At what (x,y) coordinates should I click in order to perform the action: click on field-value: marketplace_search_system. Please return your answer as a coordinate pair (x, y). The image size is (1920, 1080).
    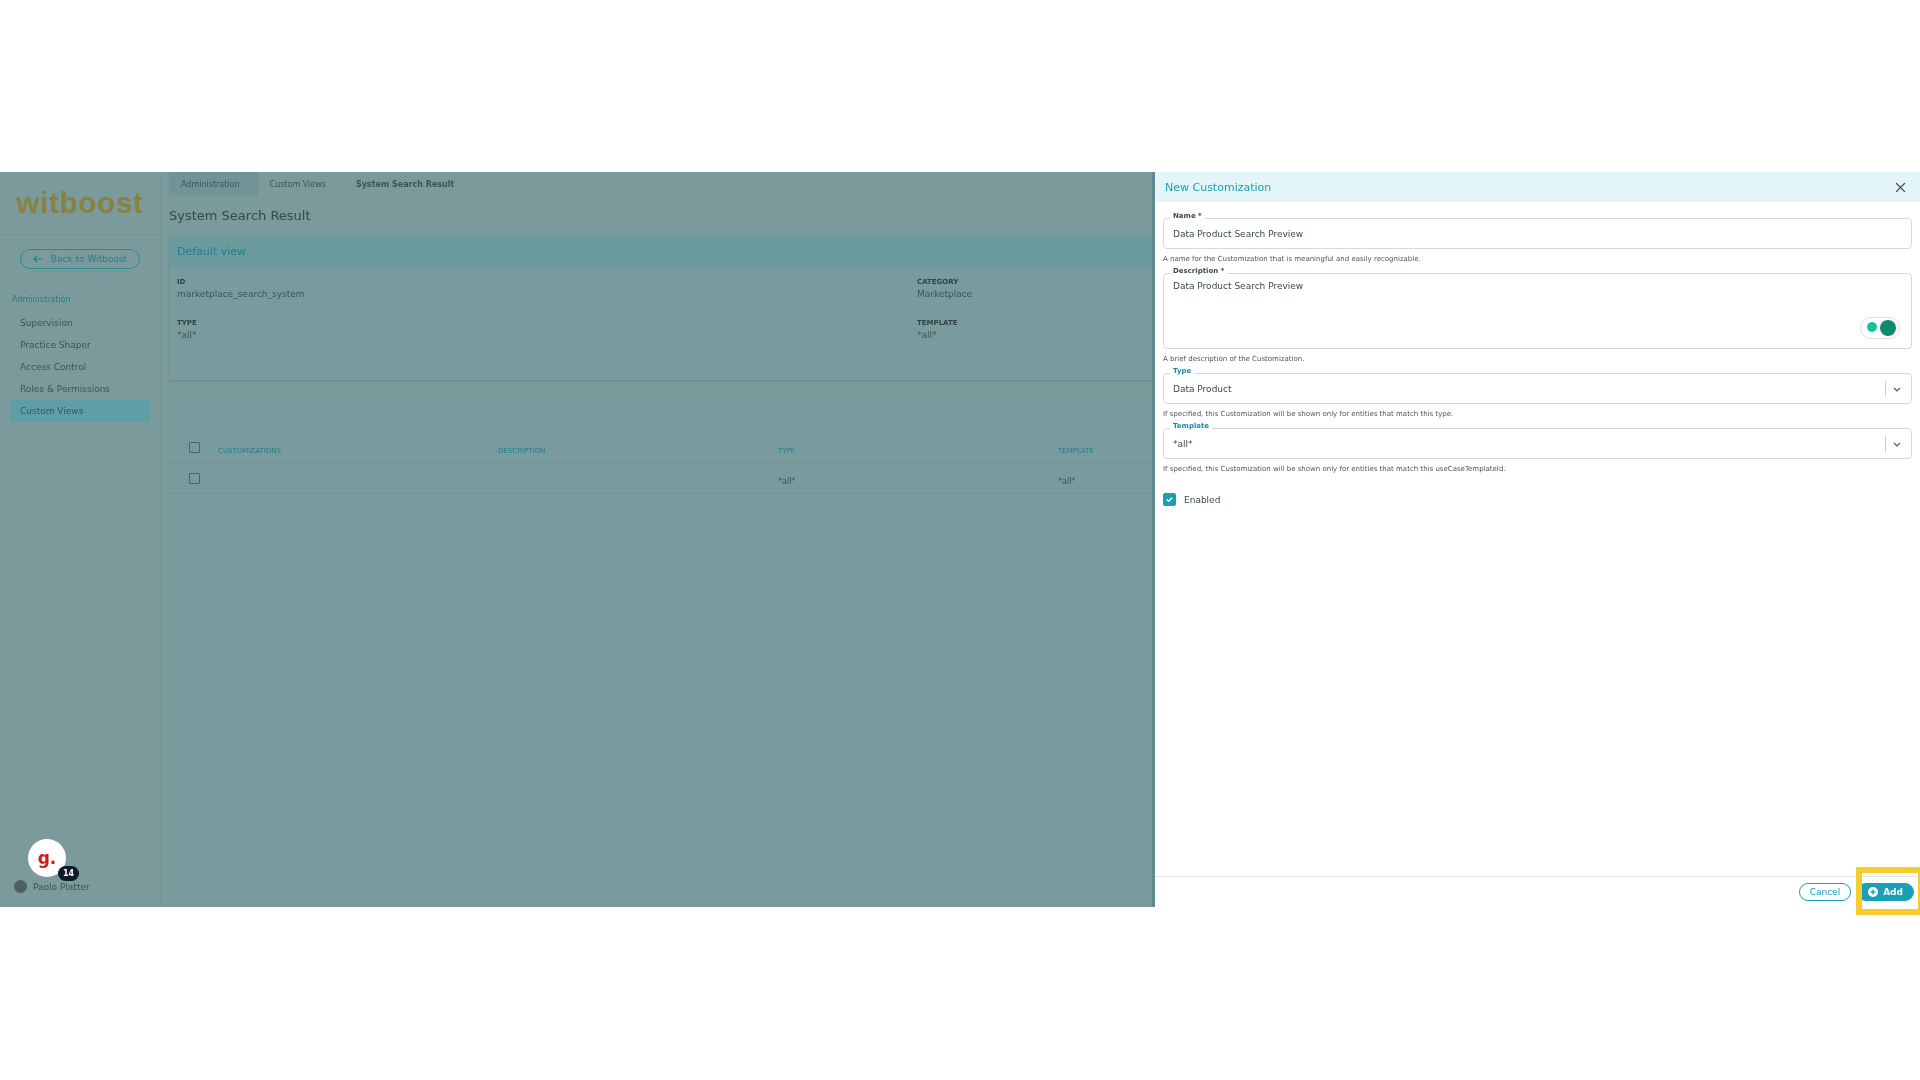
    Looking at the image, I should click on (241, 294).